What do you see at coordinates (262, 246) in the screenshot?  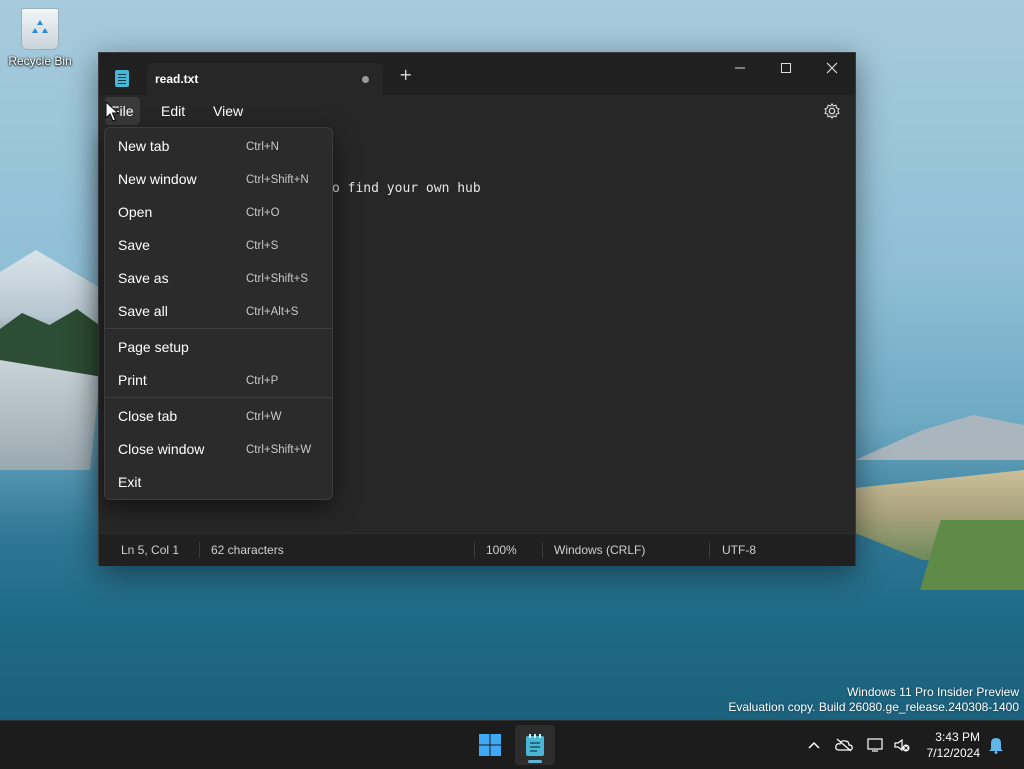 I see `menu-item-shortcut: Ctrl+S` at bounding box center [262, 246].